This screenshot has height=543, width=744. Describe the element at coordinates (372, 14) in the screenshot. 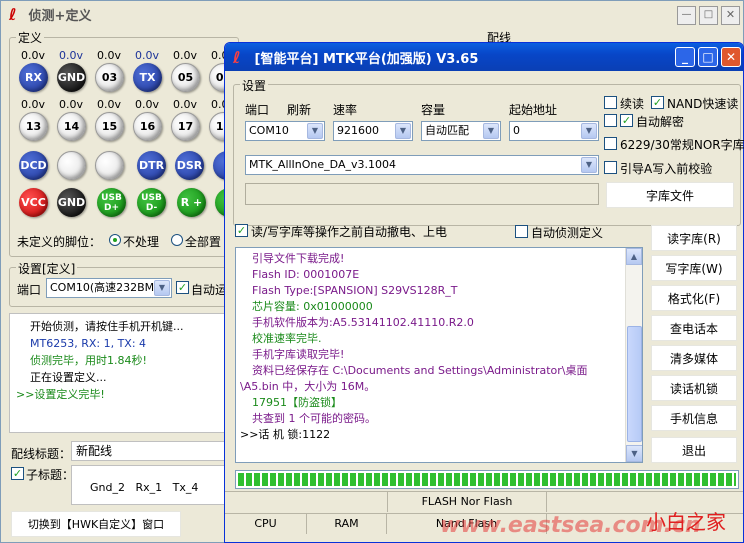

I see `bg-title-bar: ℓ 侦测+定义` at that location.